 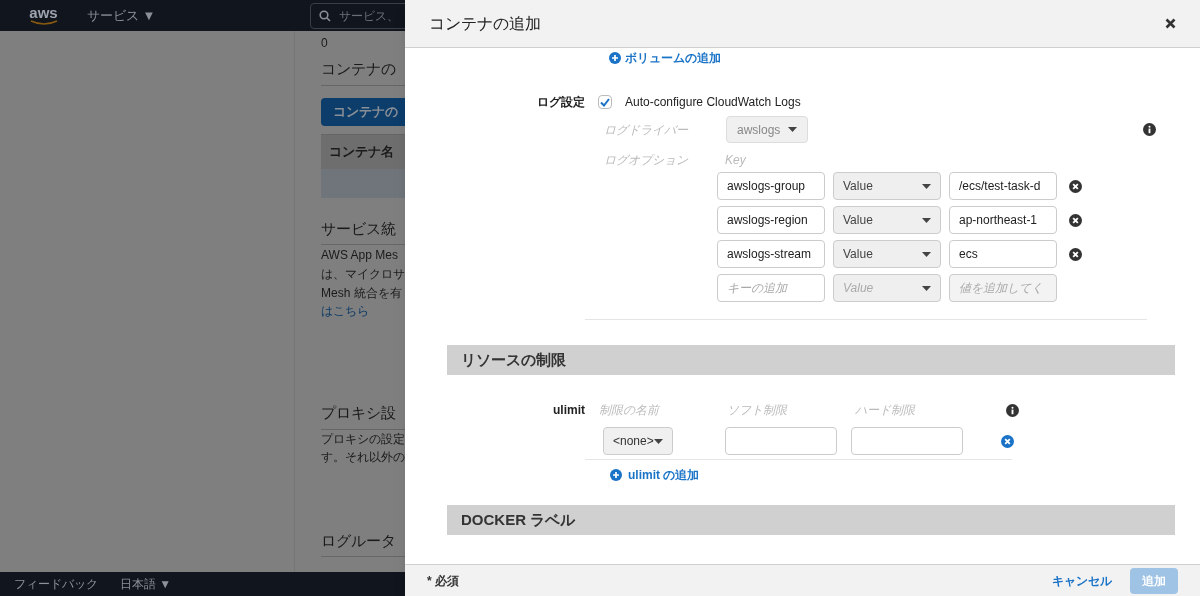 What do you see at coordinates (630, 410) in the screenshot?
I see `column-header: 制限の名前` at bounding box center [630, 410].